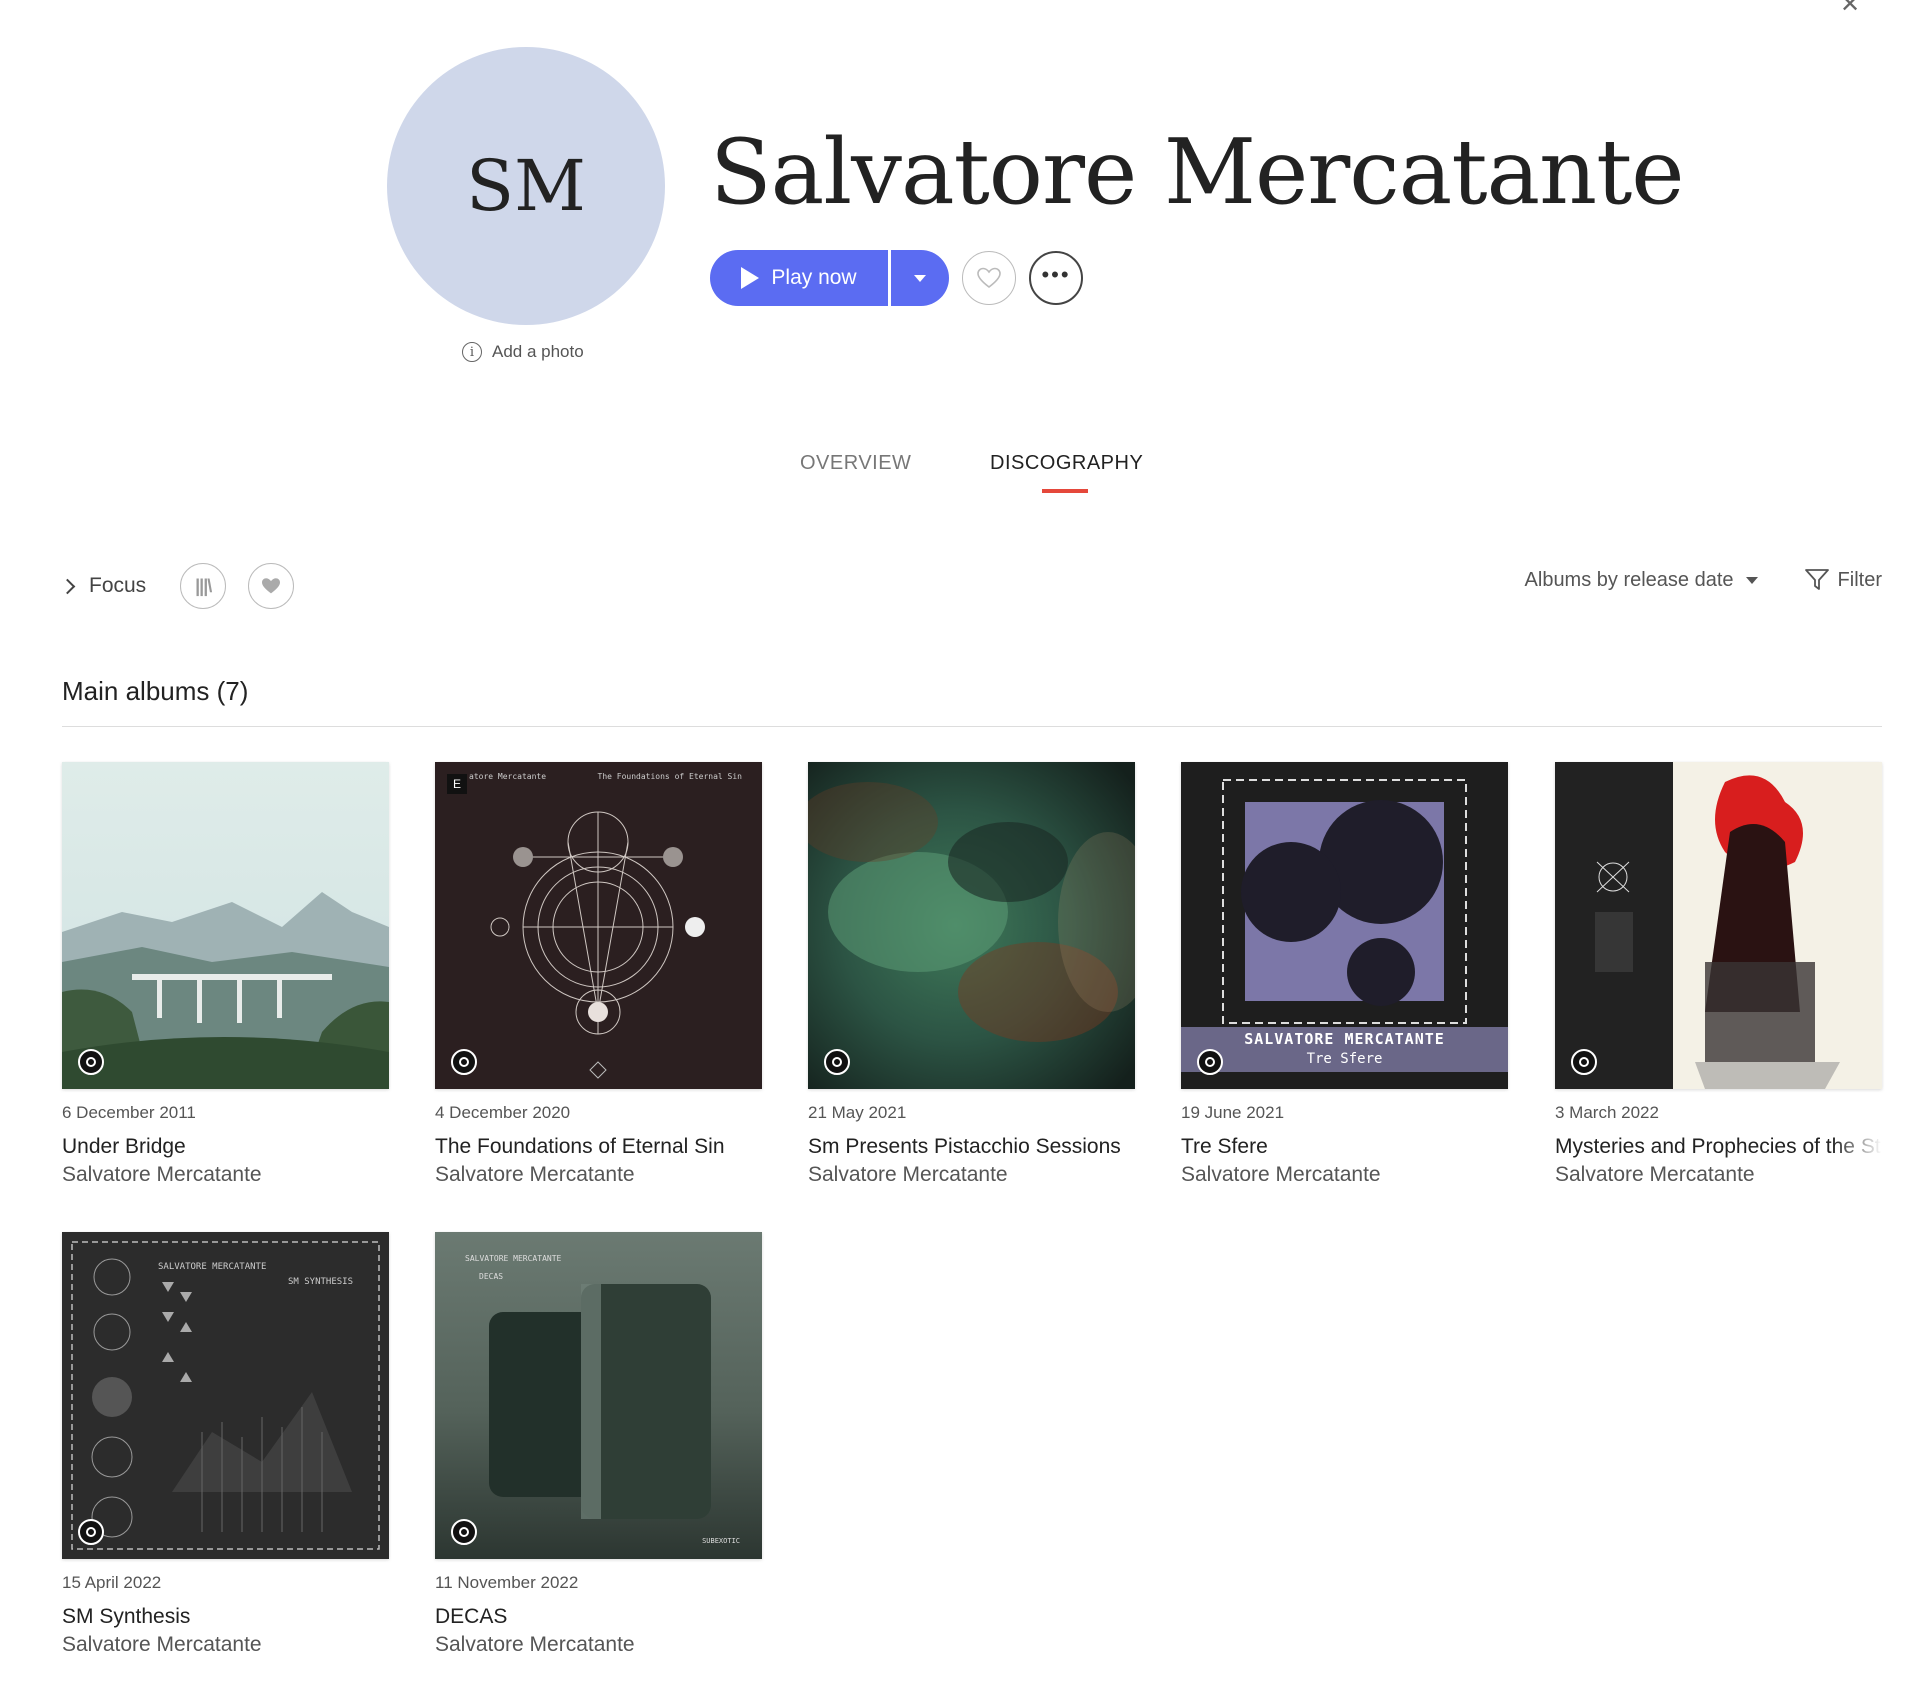  I want to click on album-cover: SALVATORE MERCATANTE Tre Sfere, so click(1344, 925).